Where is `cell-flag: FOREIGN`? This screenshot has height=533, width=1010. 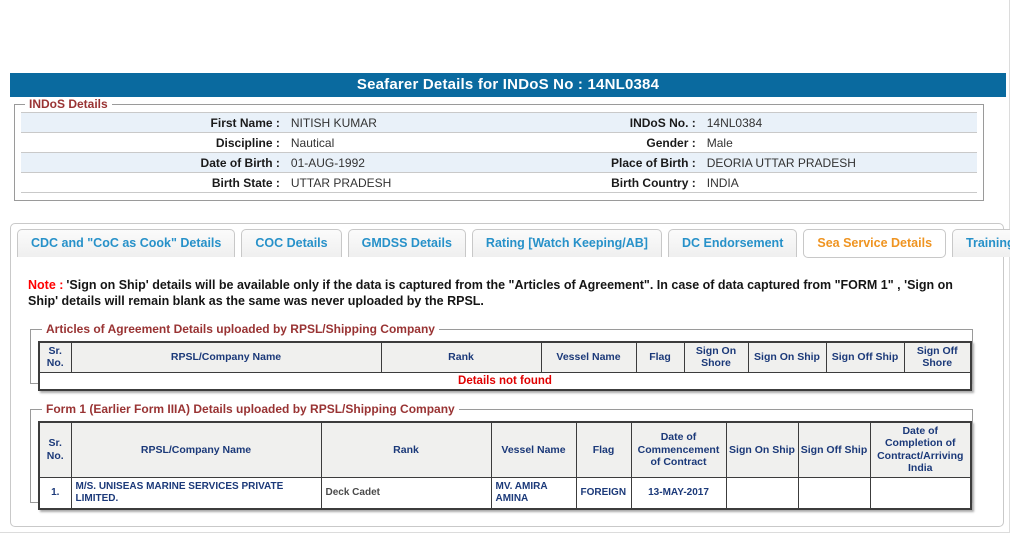
cell-flag: FOREIGN is located at coordinates (603, 492).